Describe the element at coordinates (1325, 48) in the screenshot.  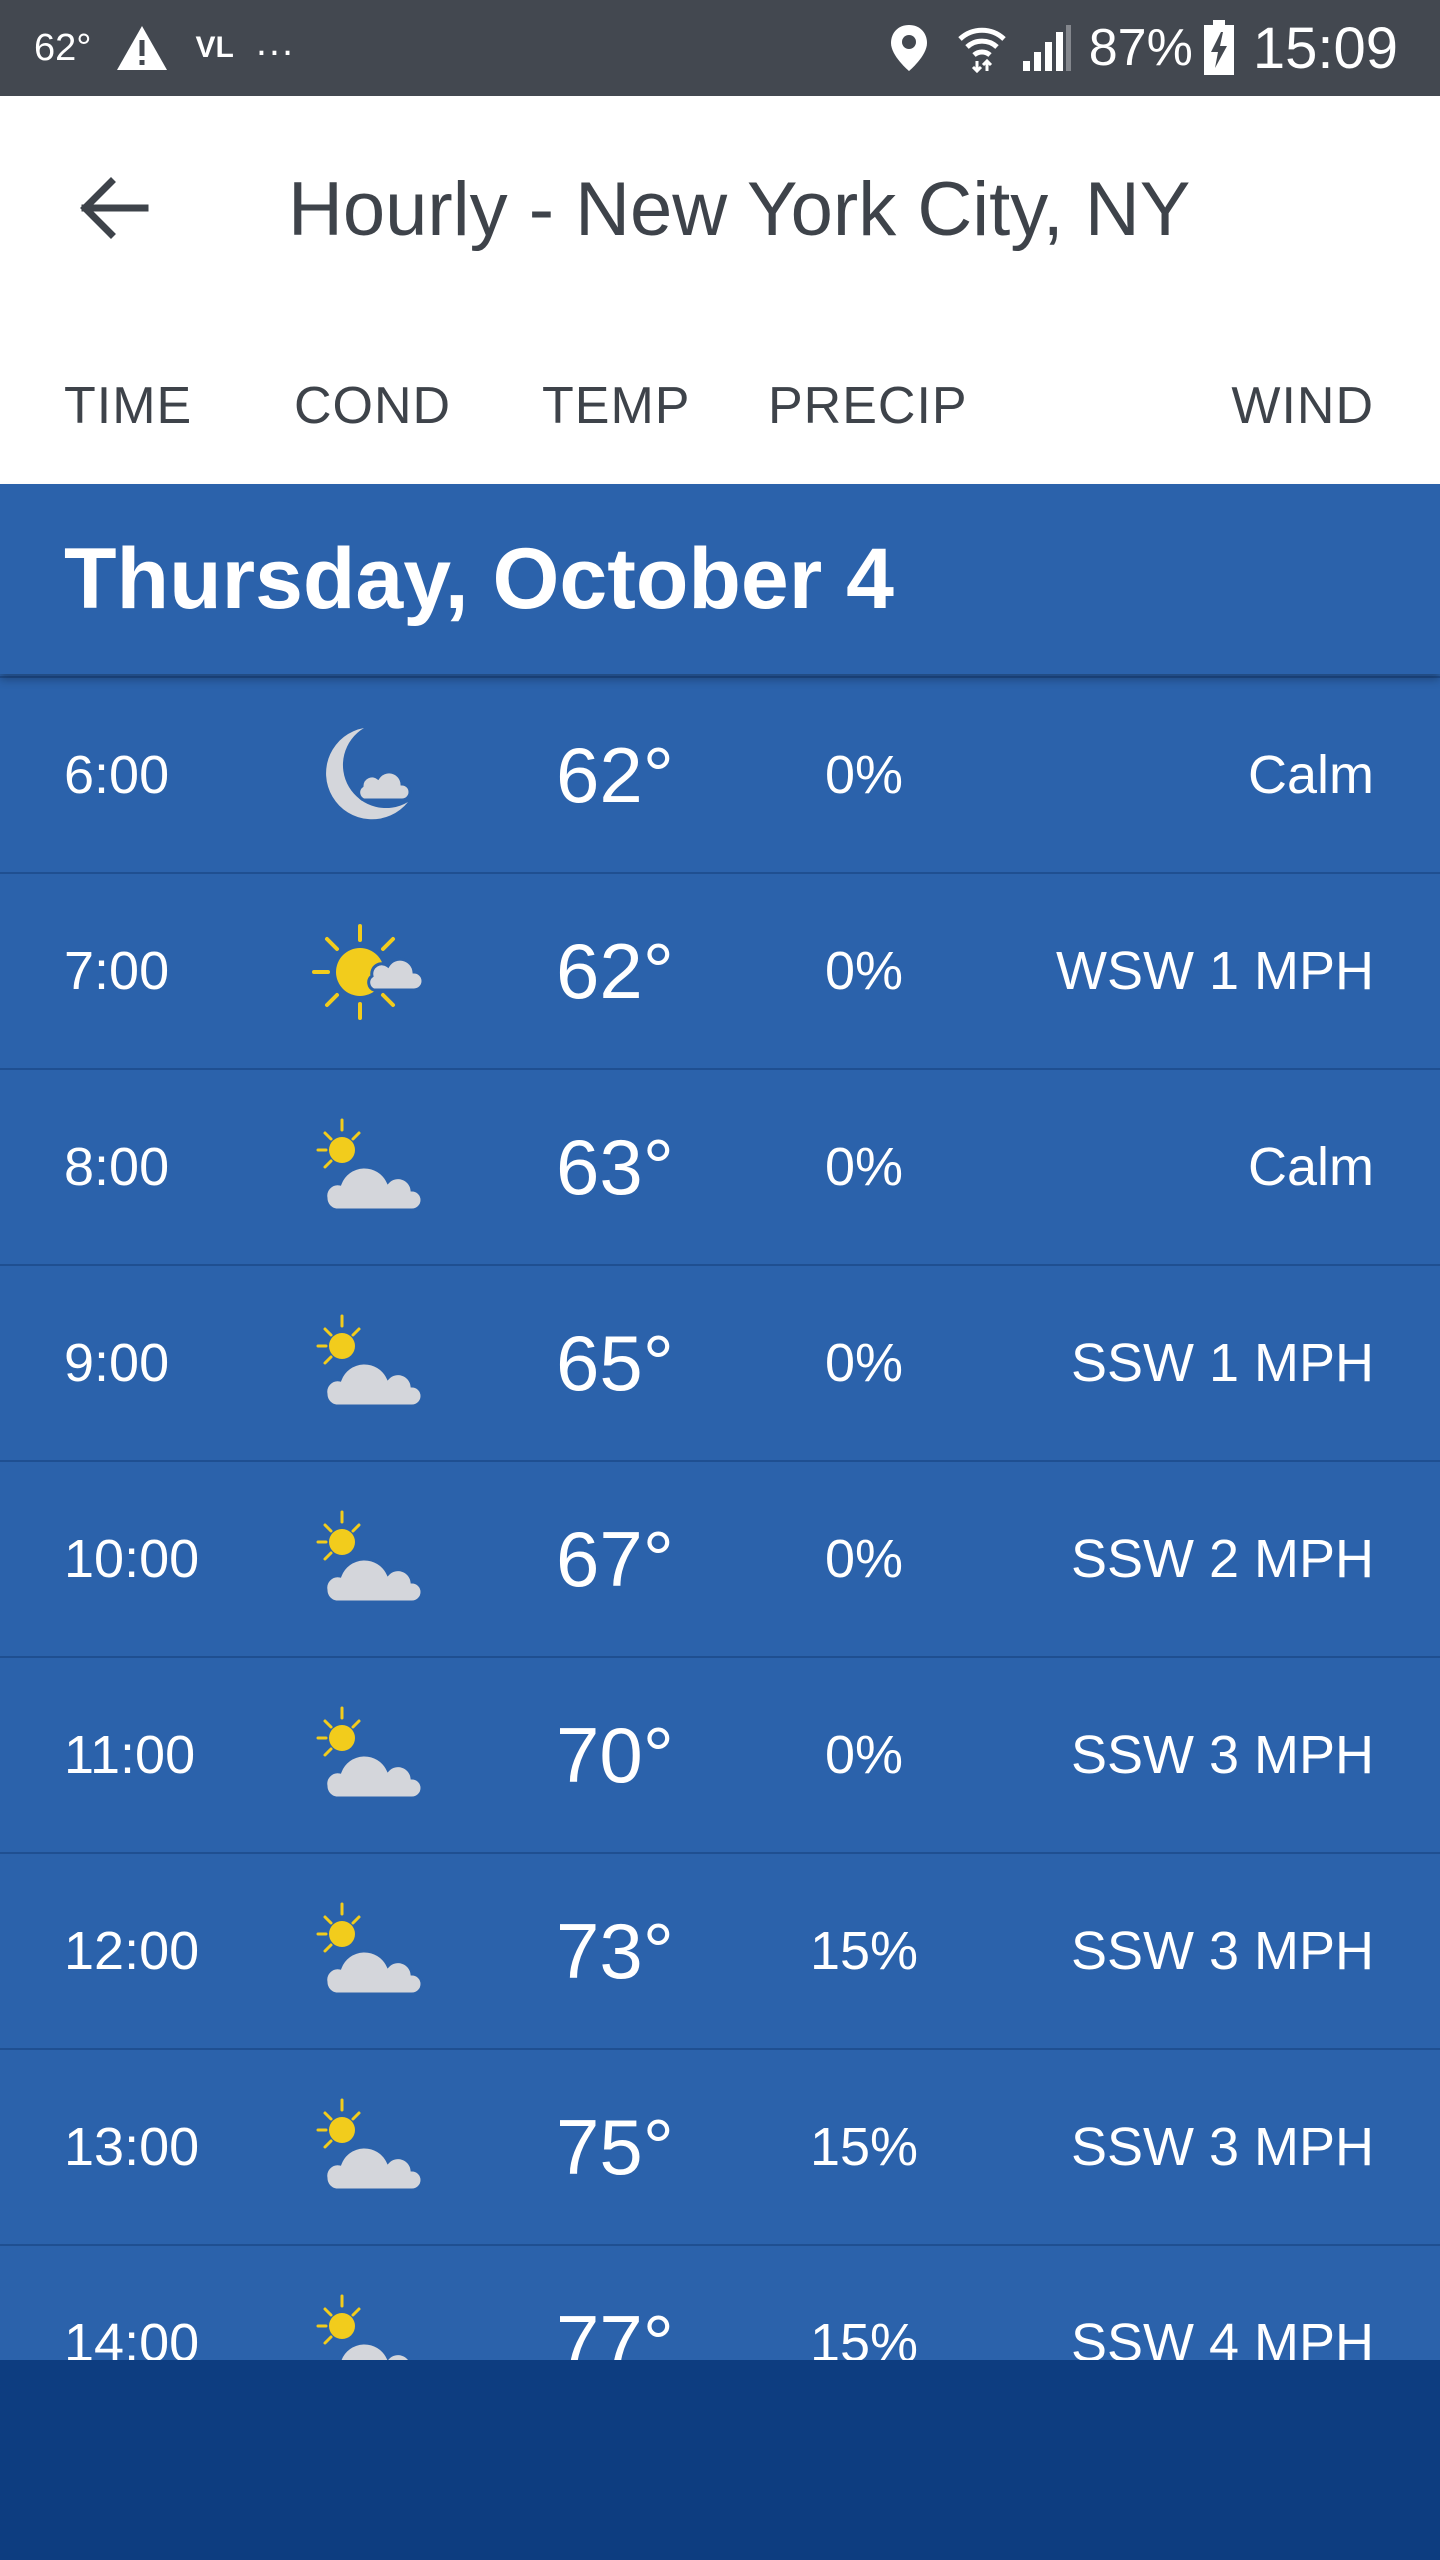
I see `status-time: 15:09` at that location.